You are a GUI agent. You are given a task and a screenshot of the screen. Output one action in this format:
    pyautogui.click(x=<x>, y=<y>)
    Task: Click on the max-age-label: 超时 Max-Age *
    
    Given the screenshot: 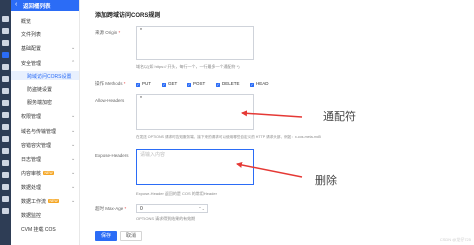 What is the action you would take?
    pyautogui.click(x=110, y=209)
    